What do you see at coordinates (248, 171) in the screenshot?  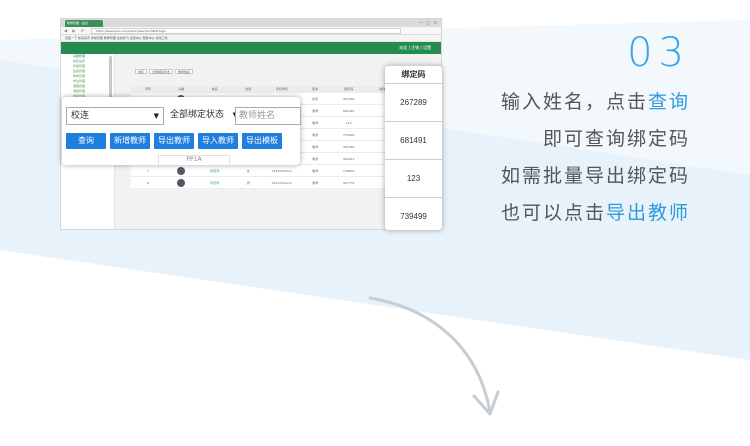 I see `table-cell-sex: 女` at bounding box center [248, 171].